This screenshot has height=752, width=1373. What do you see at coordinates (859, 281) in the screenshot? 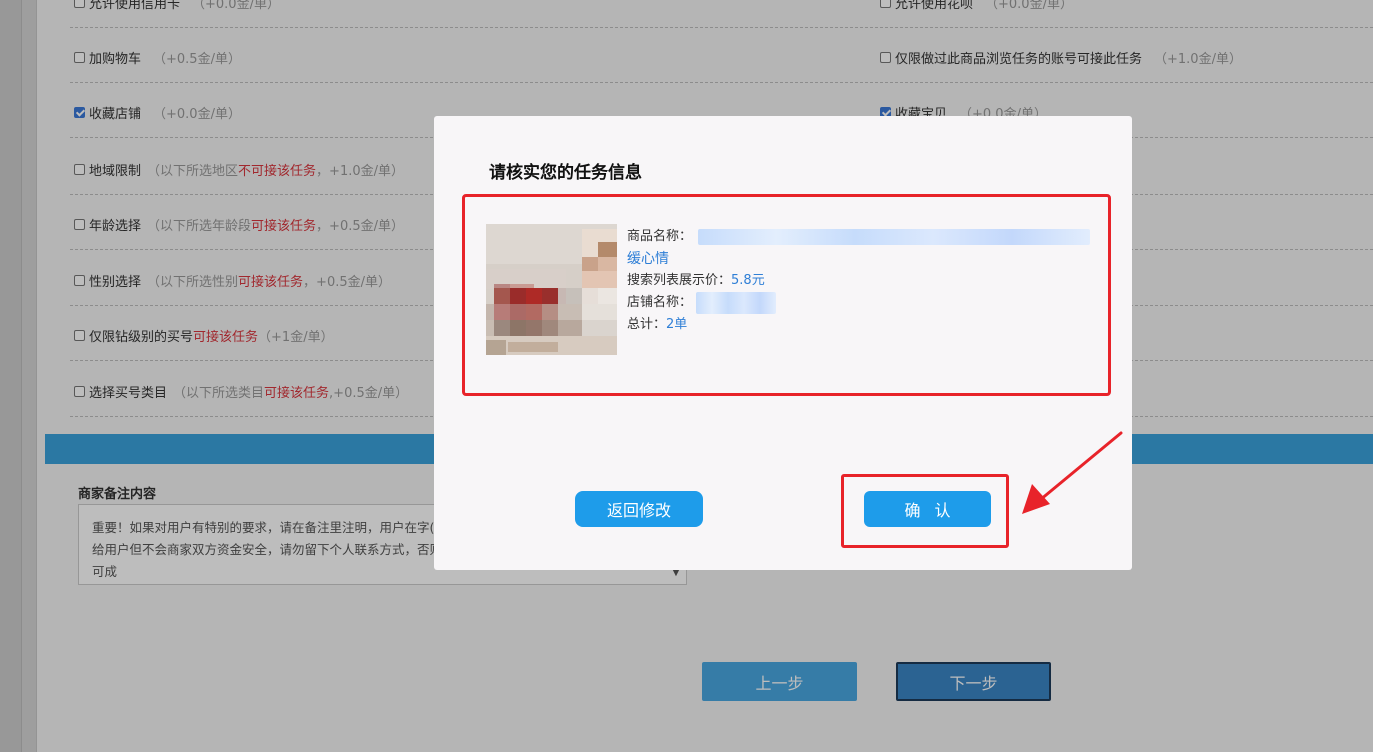
I see `product-info: 商品名称： 缓心情 搜索列表展示价： 5.8元 店铺名称： 总计： 2单` at bounding box center [859, 281].